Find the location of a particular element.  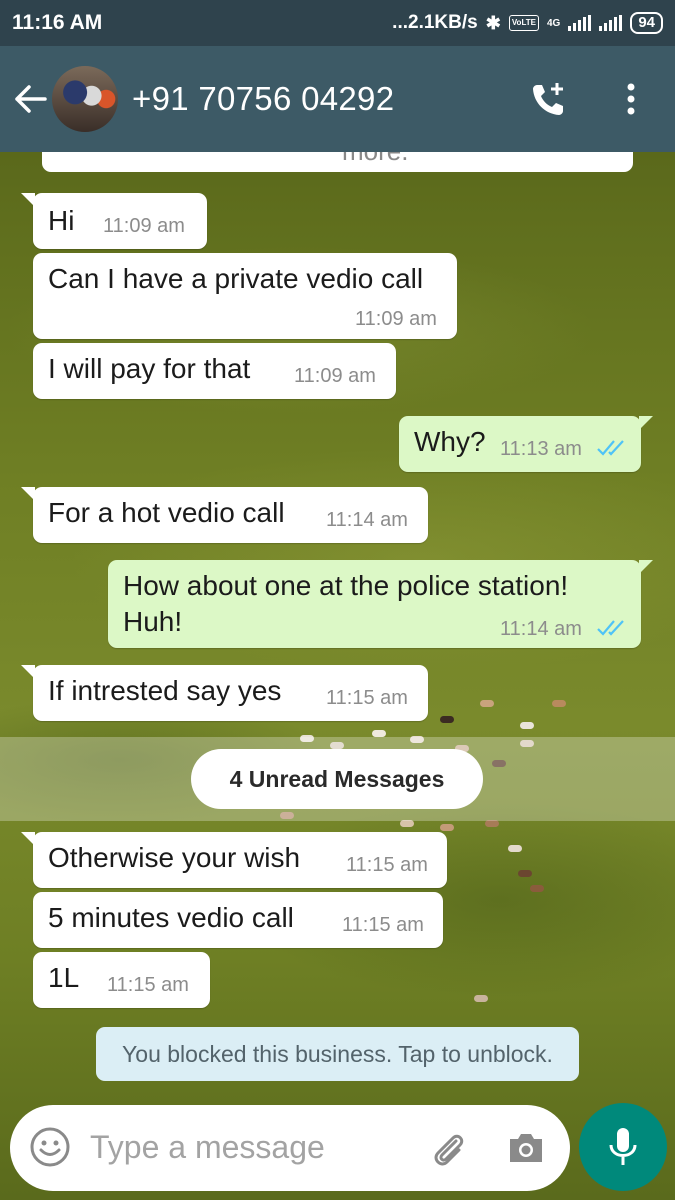

message-text: For a hot vedio call is located at coordinates (166, 512).